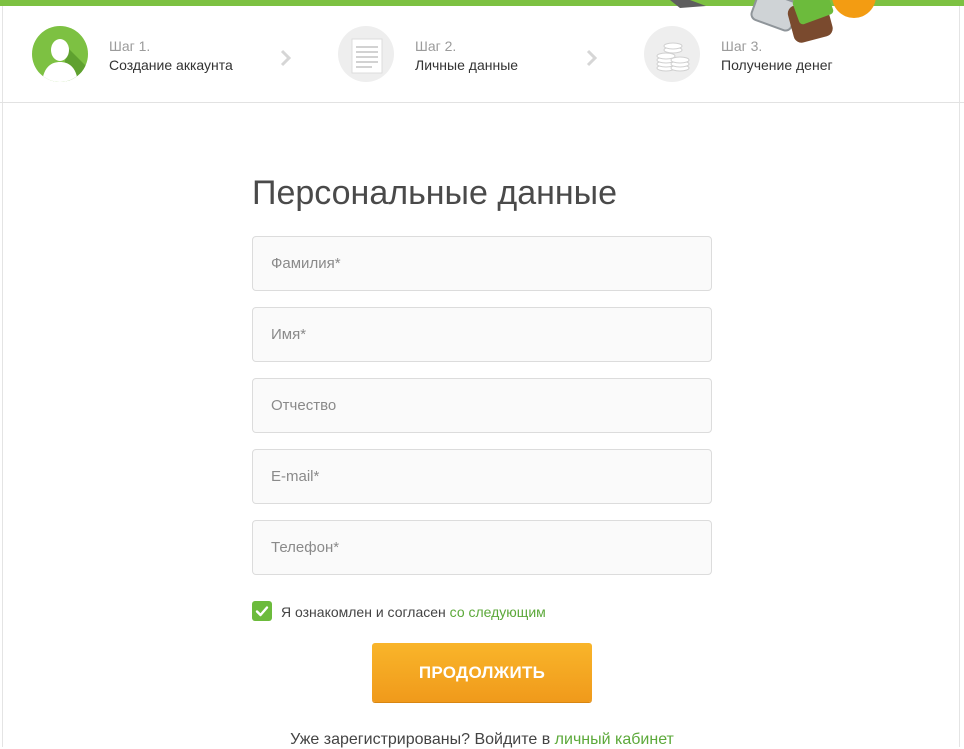 This screenshot has width=964, height=749. I want to click on first-name-field, so click(482, 334).